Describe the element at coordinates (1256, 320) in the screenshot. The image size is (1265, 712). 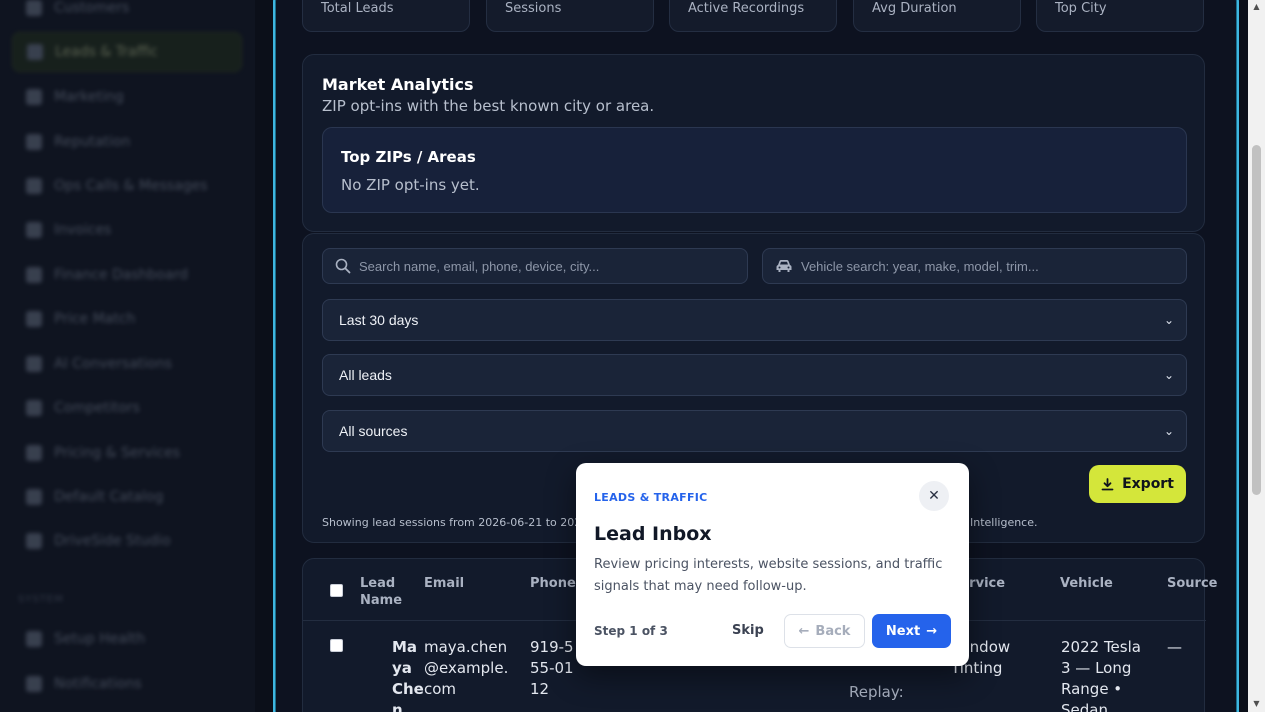
I see `scrollbar-thumb` at that location.